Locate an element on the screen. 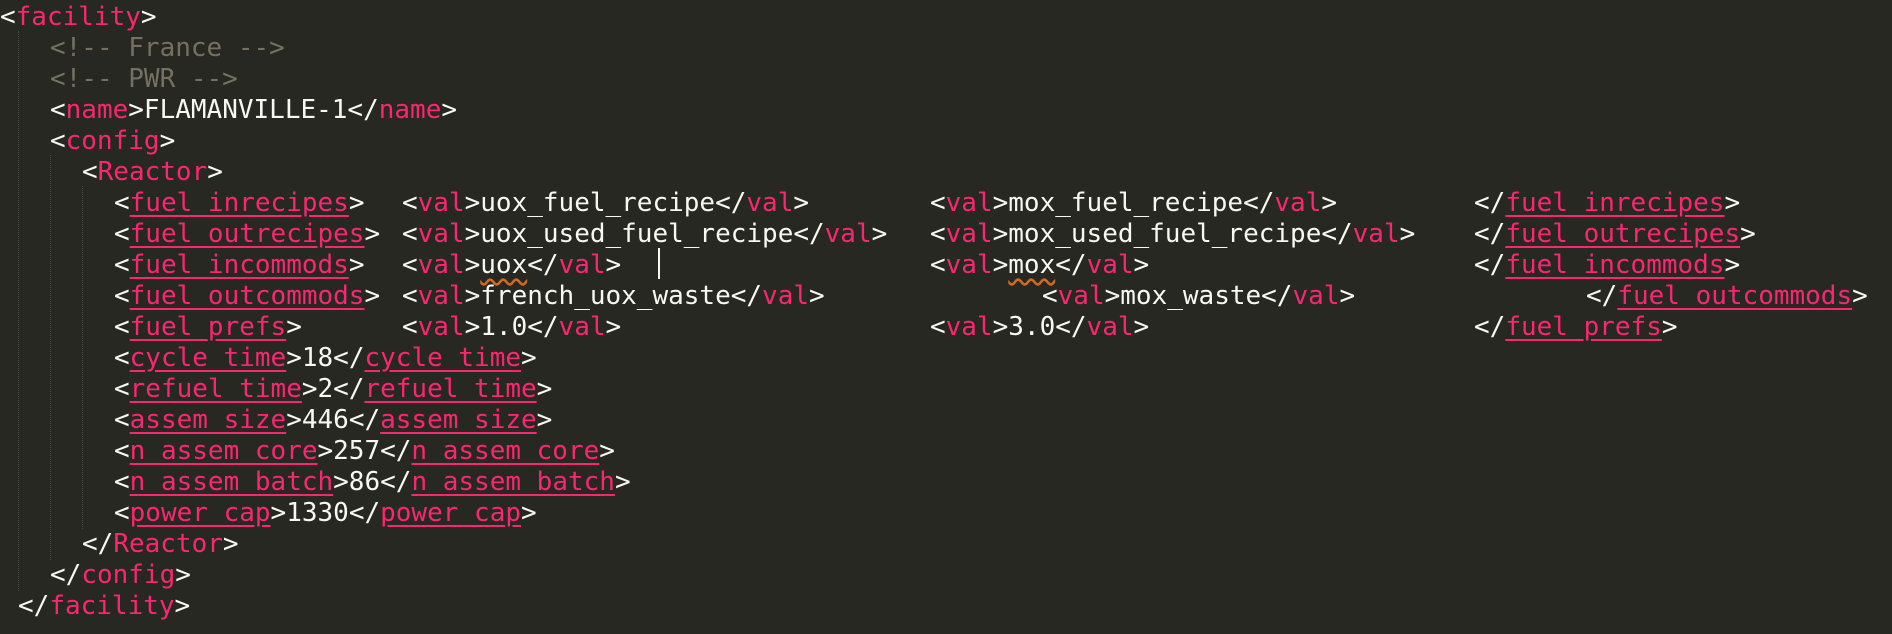  code-line-segment: </fuel_prefs> is located at coordinates (1576, 327).